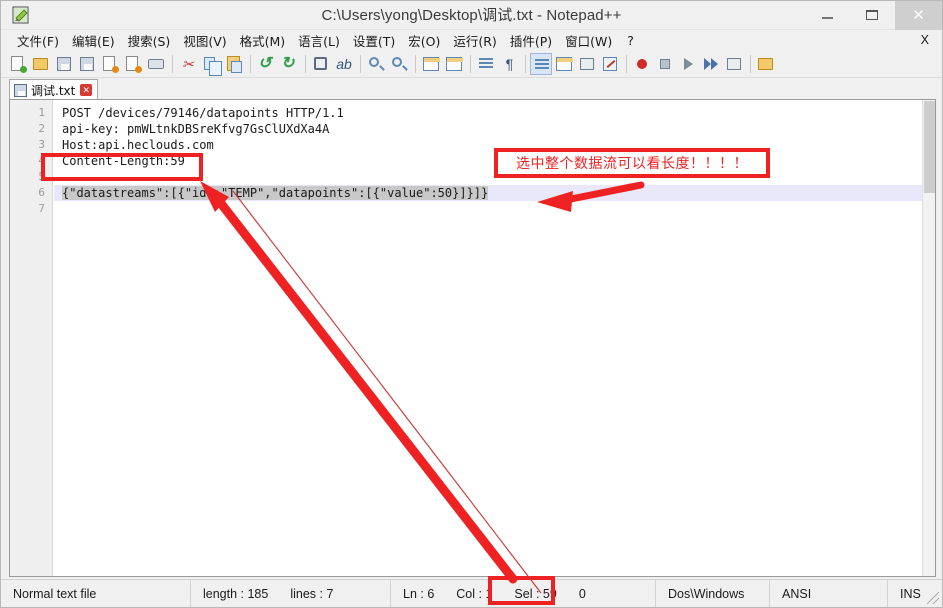 The width and height of the screenshot is (943, 608). What do you see at coordinates (312, 593) in the screenshot?
I see `status-lines: lines : 7` at bounding box center [312, 593].